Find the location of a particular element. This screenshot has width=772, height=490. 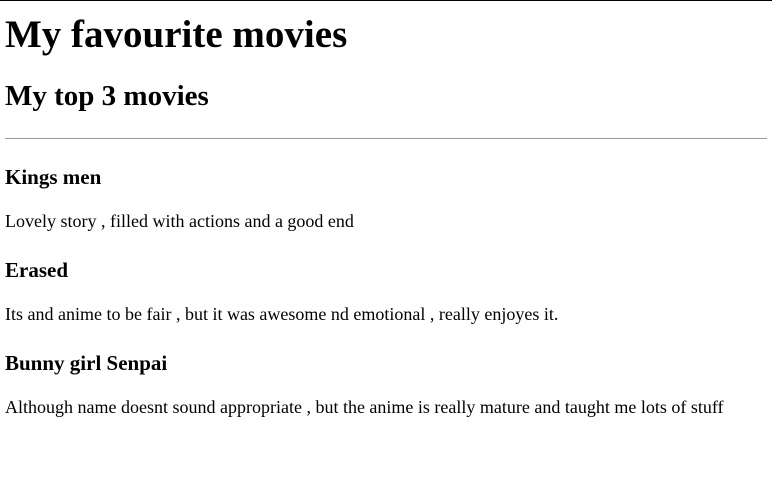

page-title: My favourite movies is located at coordinates (176, 34).